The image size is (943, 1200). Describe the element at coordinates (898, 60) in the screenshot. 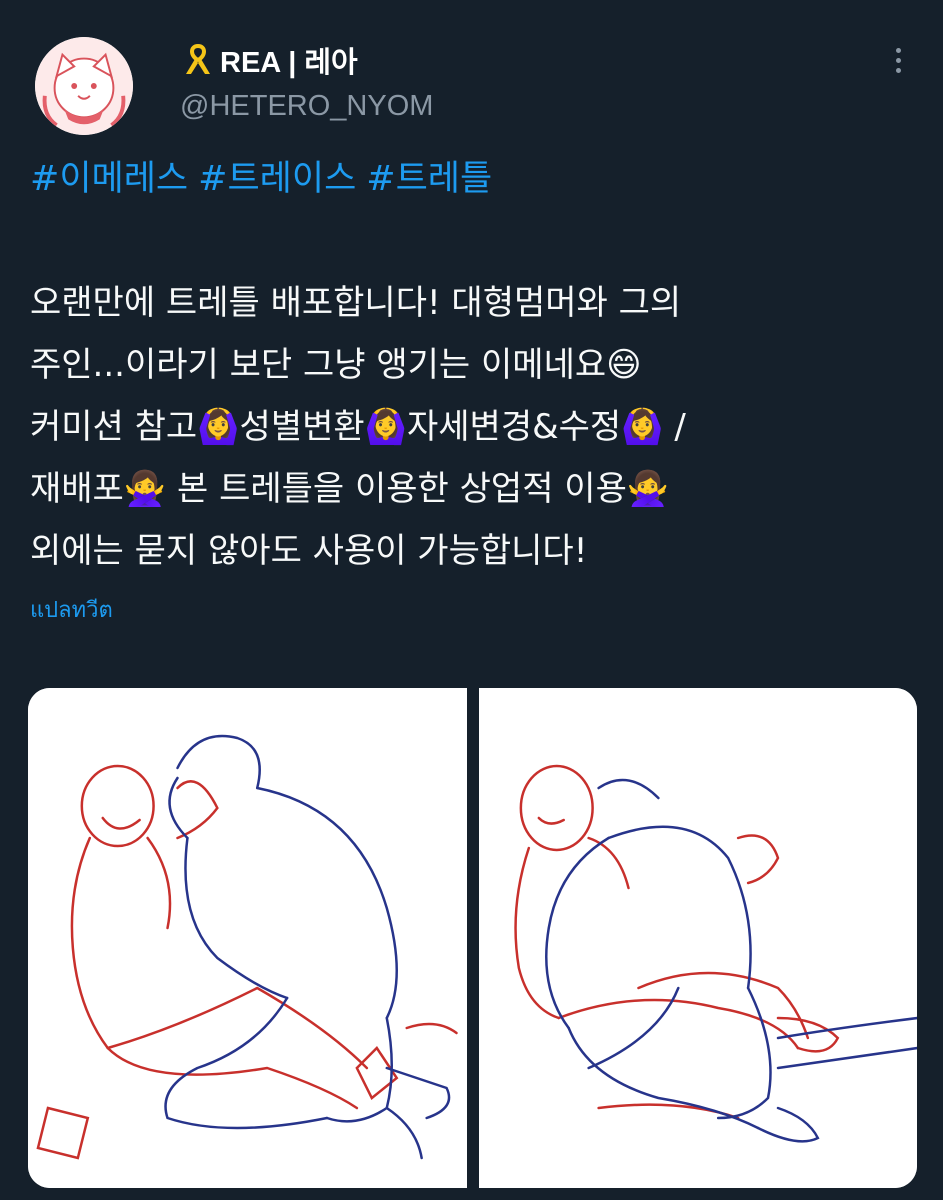

I see `more-vertical-icon` at that location.